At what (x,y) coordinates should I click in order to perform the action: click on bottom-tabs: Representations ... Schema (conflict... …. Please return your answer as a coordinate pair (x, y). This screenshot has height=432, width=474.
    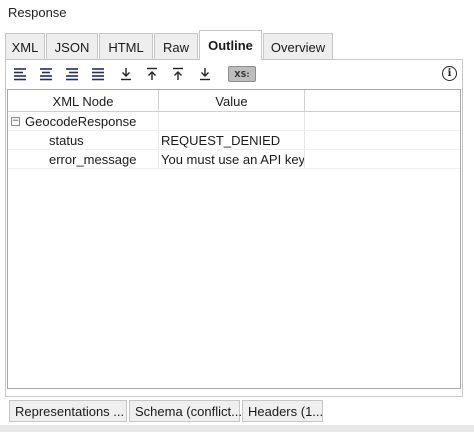
    Looking at the image, I should click on (167, 411).